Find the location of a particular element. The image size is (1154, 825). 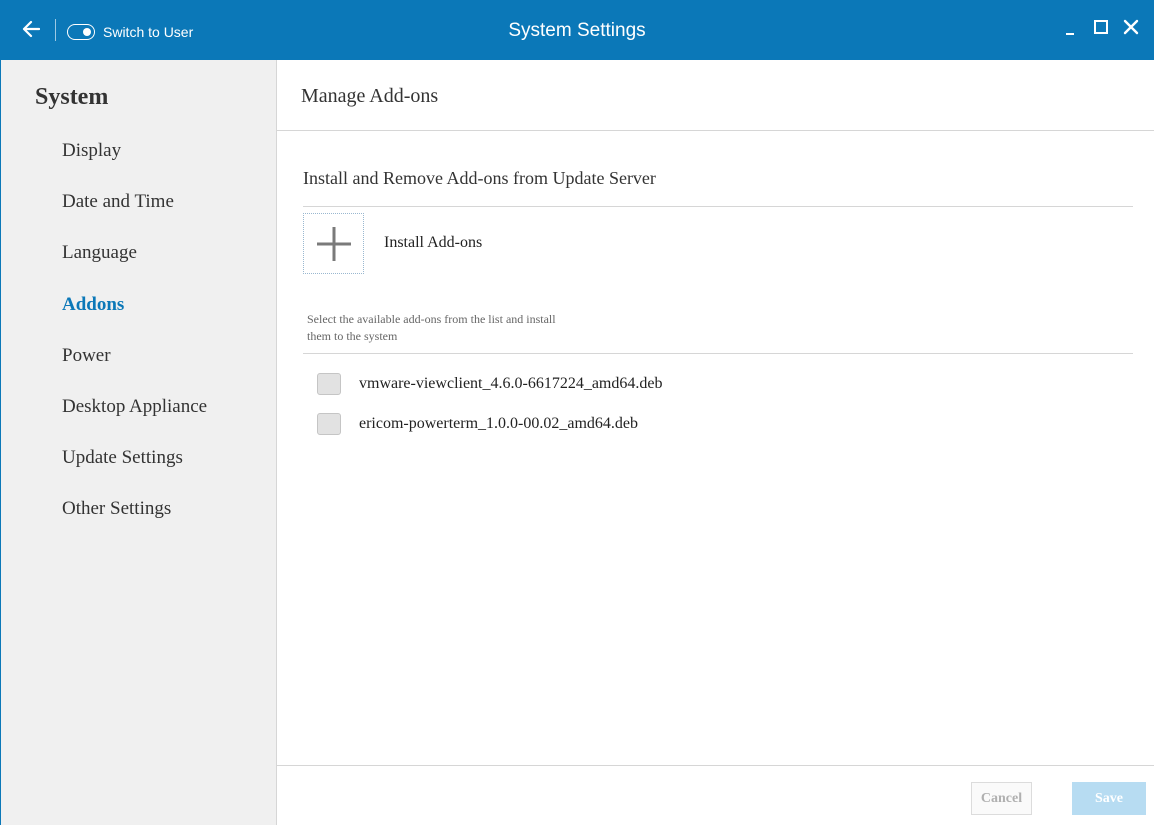

install-add-ons-label: Install Add-ons is located at coordinates (433, 243).